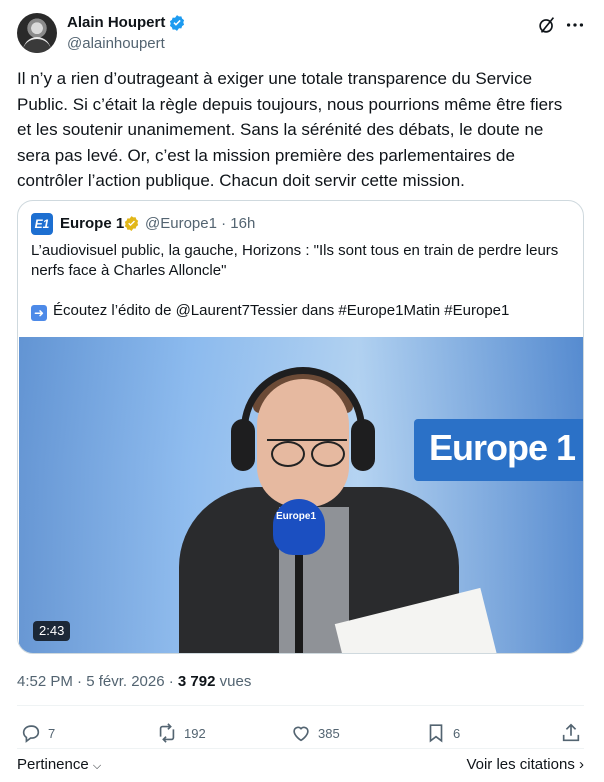 The width and height of the screenshot is (604, 782). I want to click on share-button, so click(574, 733).